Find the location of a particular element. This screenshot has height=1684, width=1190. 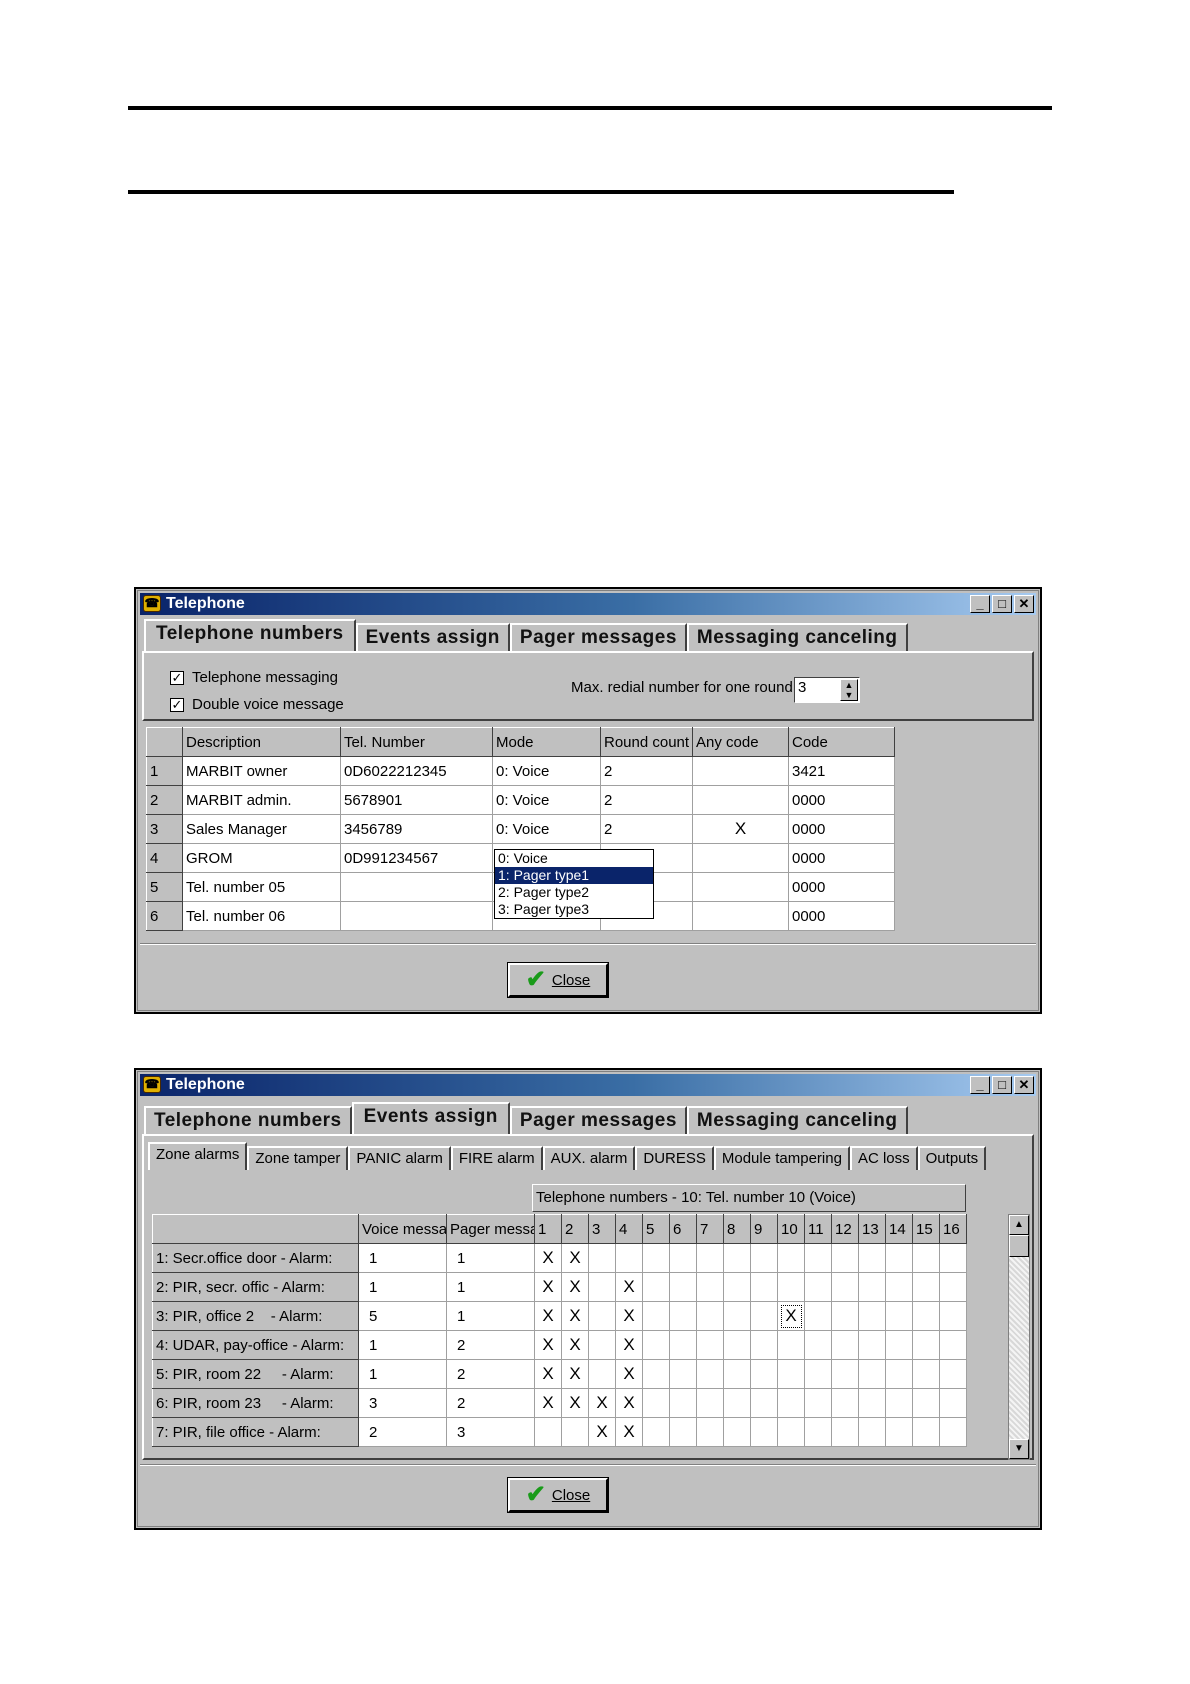

subtab-fire-alarm: FIRE alarm is located at coordinates (496, 1158).